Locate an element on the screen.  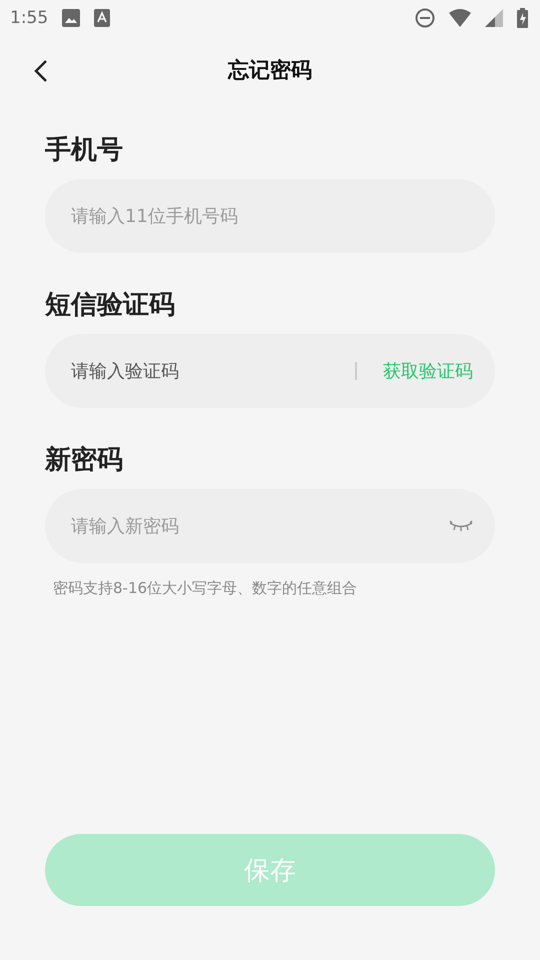
input-field: 请输入11位手机号码 is located at coordinates (270, 216).